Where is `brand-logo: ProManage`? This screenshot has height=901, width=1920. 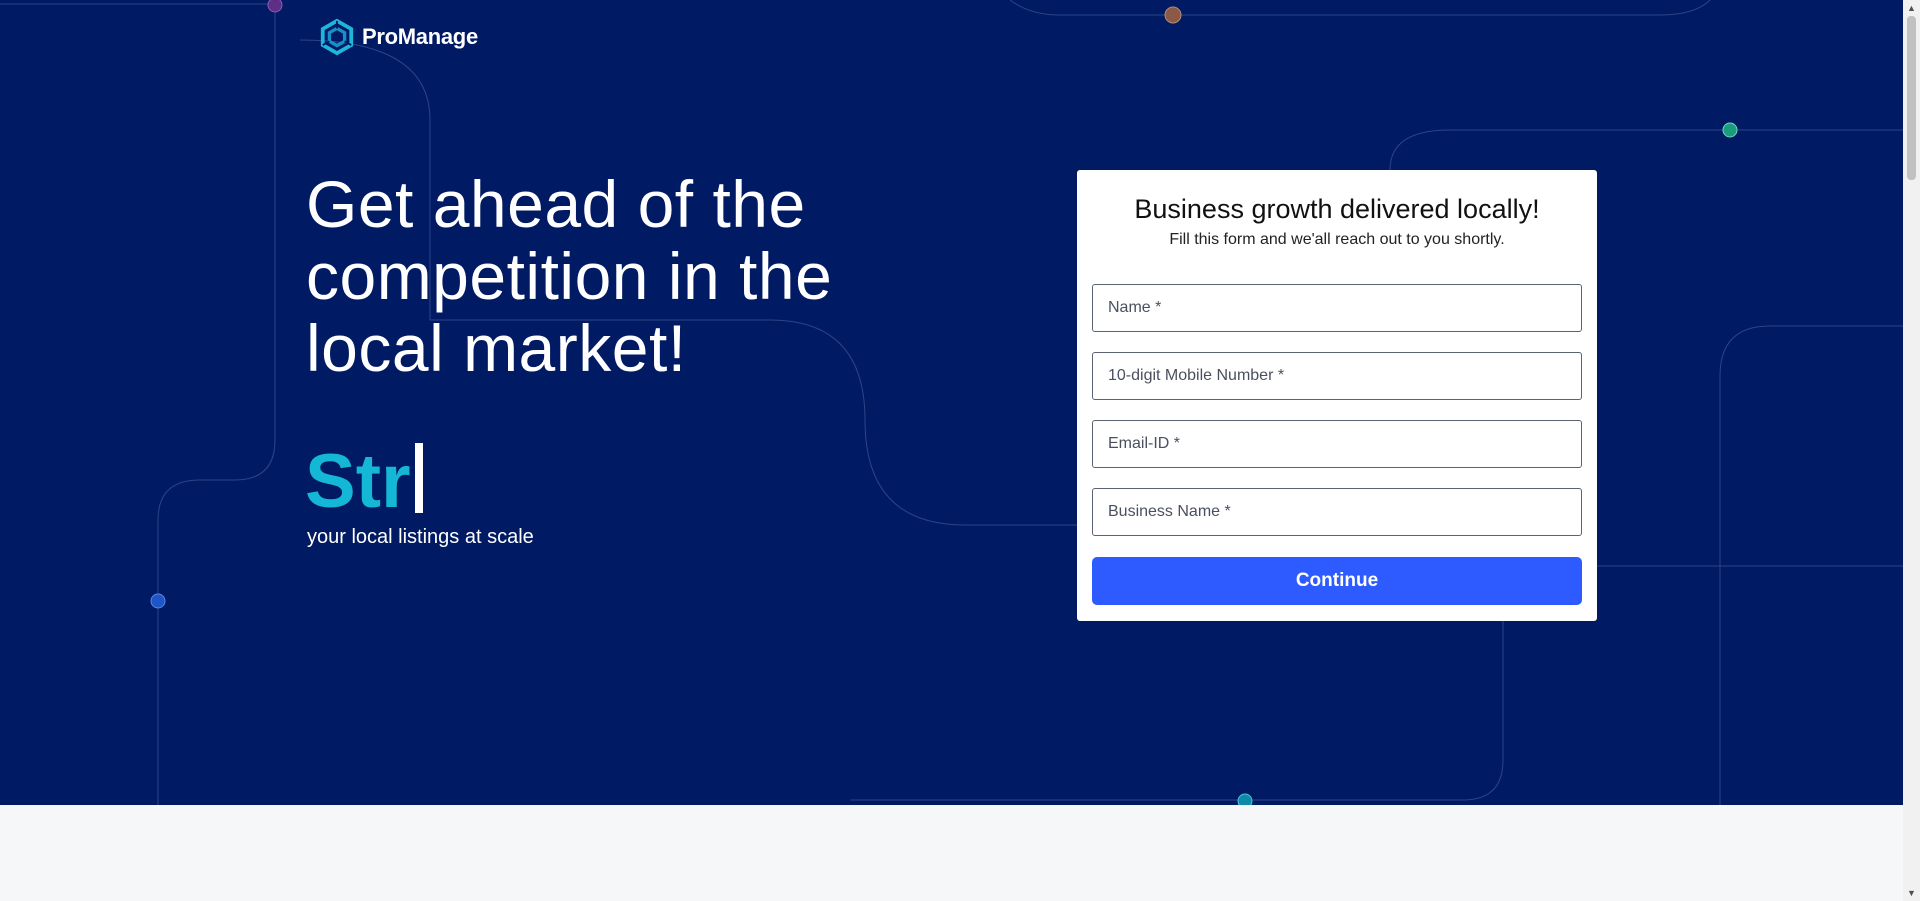
brand-logo: ProManage is located at coordinates (398, 37).